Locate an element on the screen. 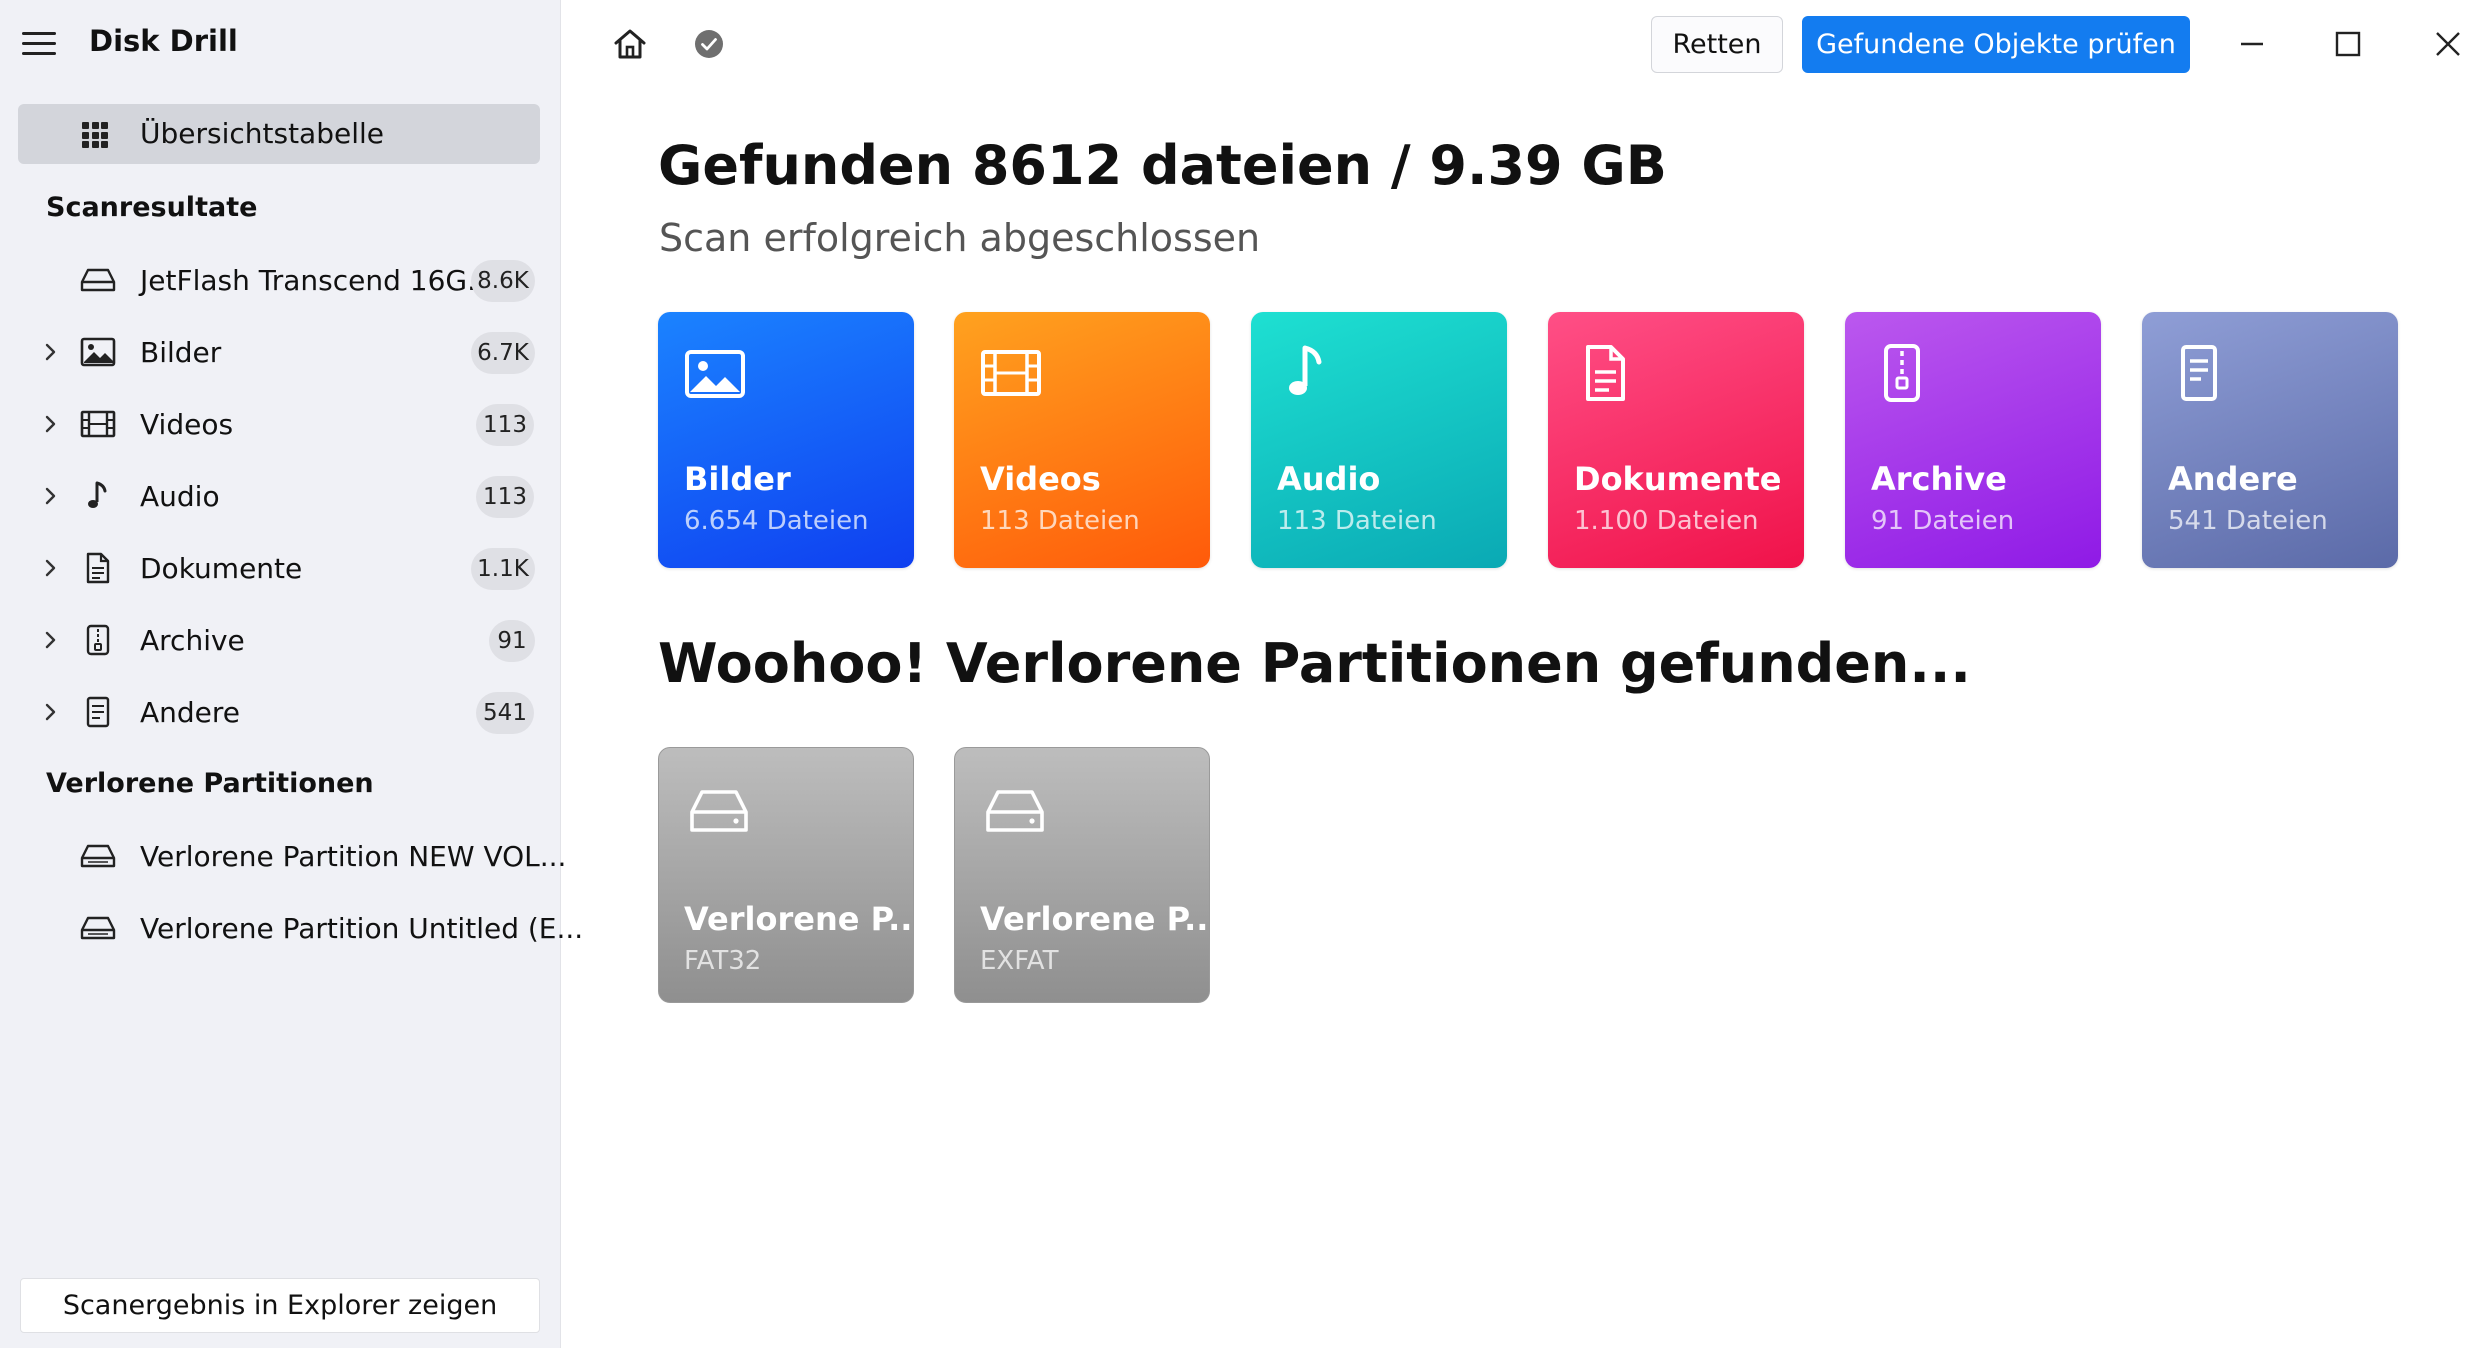 This screenshot has height=1348, width=2485. partition-card-exfat: Verlorene P... EXFAT is located at coordinates (1082, 875).